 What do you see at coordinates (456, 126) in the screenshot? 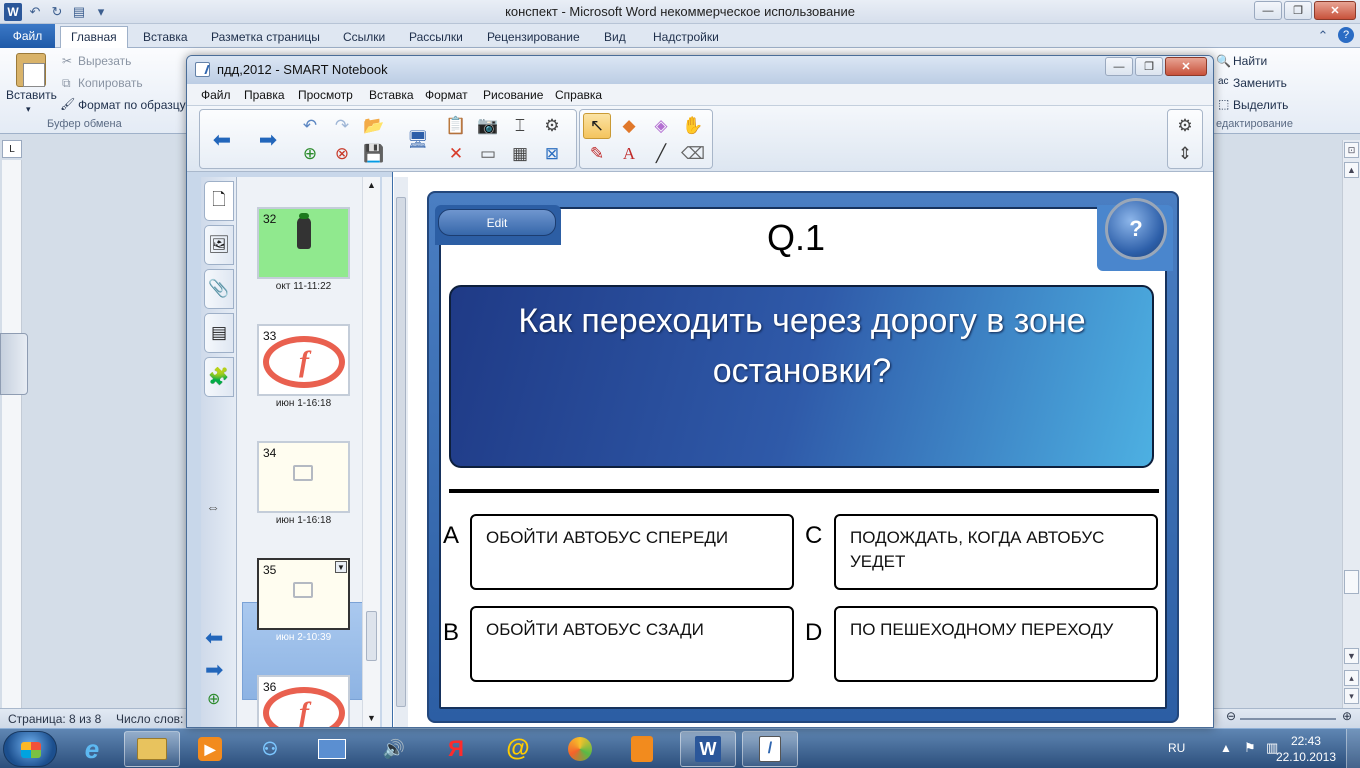
I see `paste-tool-icon: 📋` at bounding box center [456, 126].